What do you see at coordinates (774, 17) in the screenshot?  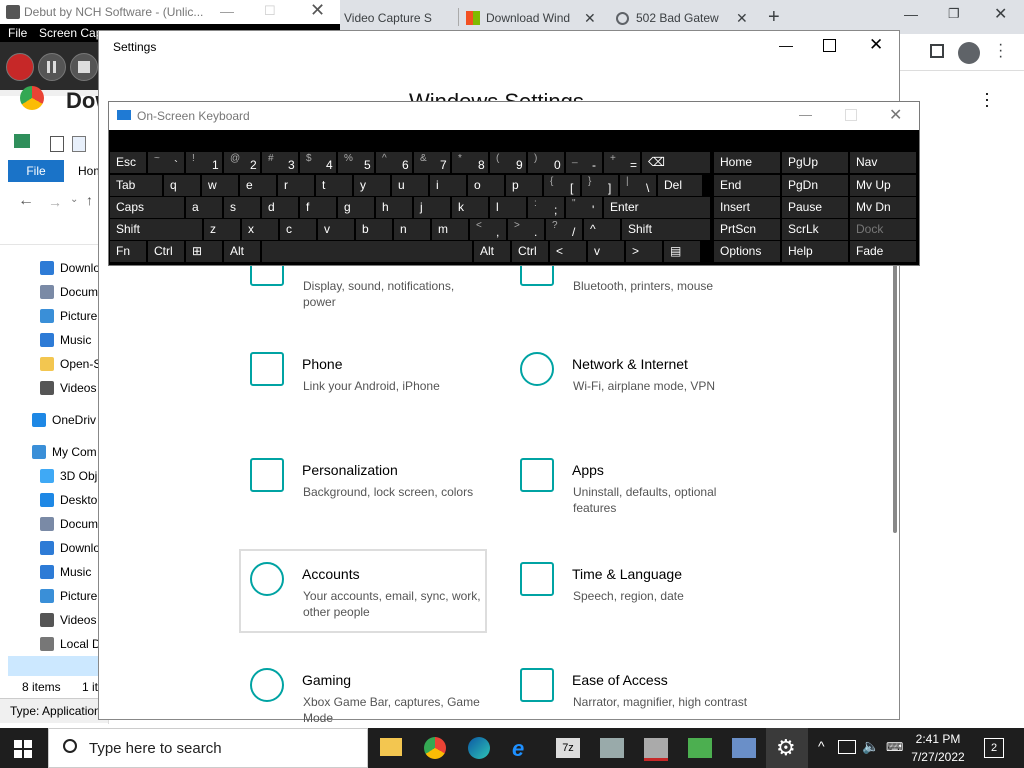 I see `new-tab-icon: +` at bounding box center [774, 17].